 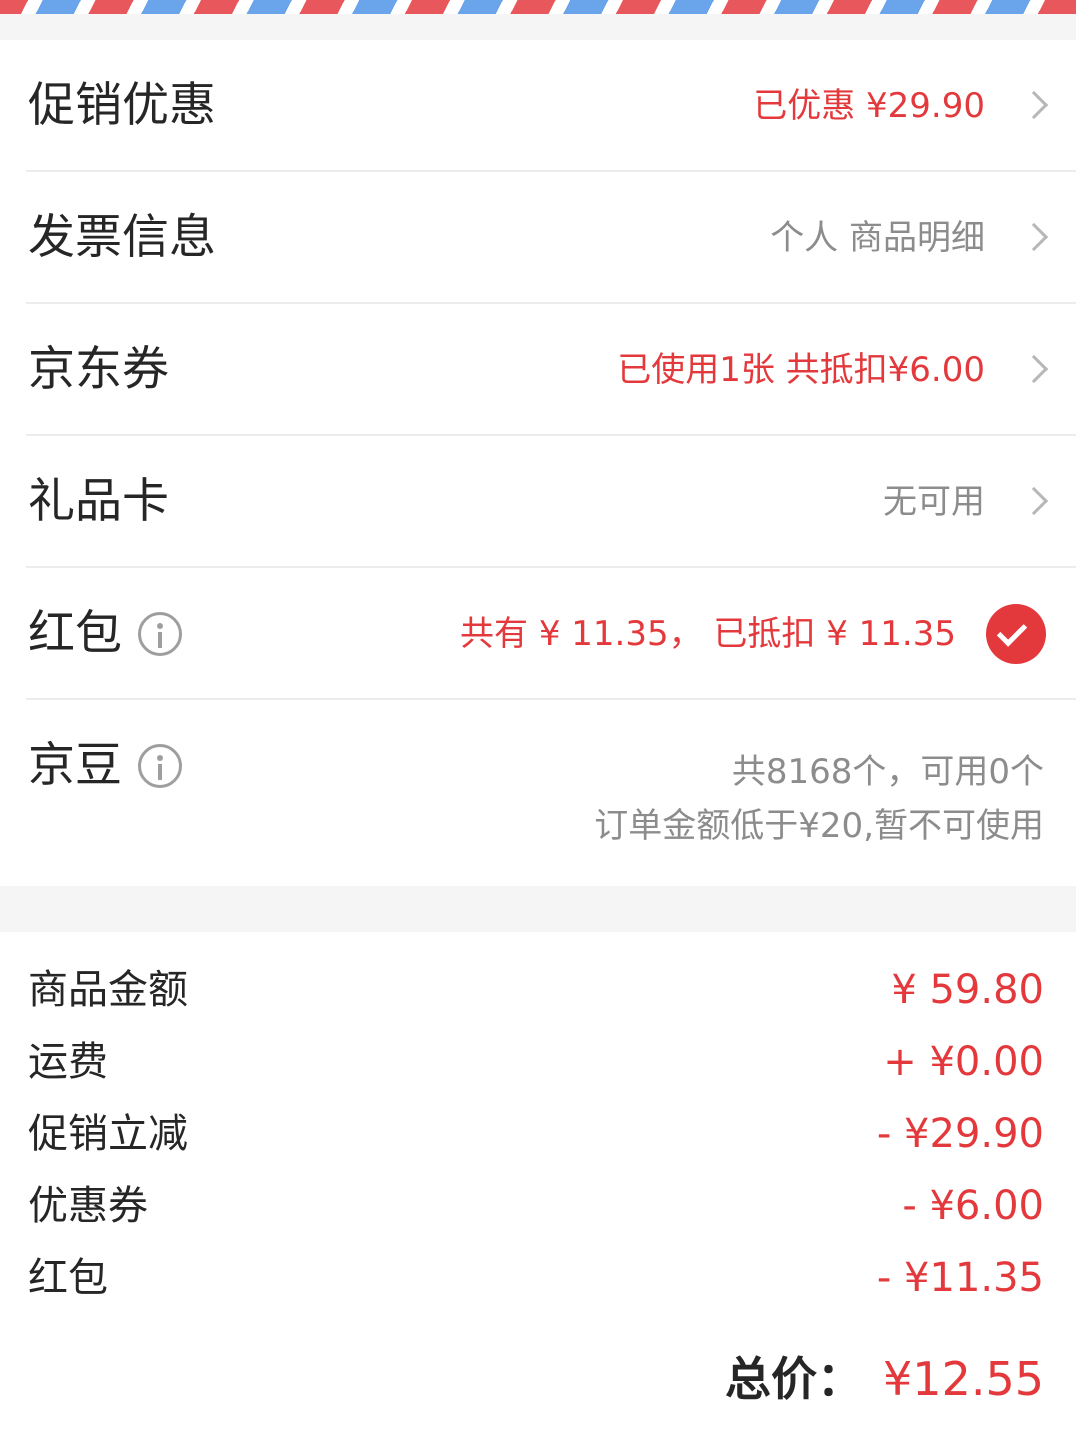 What do you see at coordinates (963, 1062) in the screenshot?
I see `summary-value: + ¥0.00` at bounding box center [963, 1062].